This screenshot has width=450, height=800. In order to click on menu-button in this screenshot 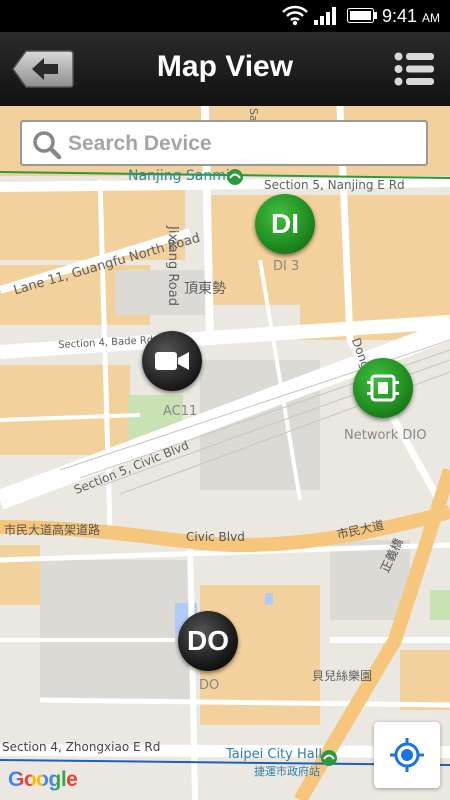, I will do `click(414, 69)`.